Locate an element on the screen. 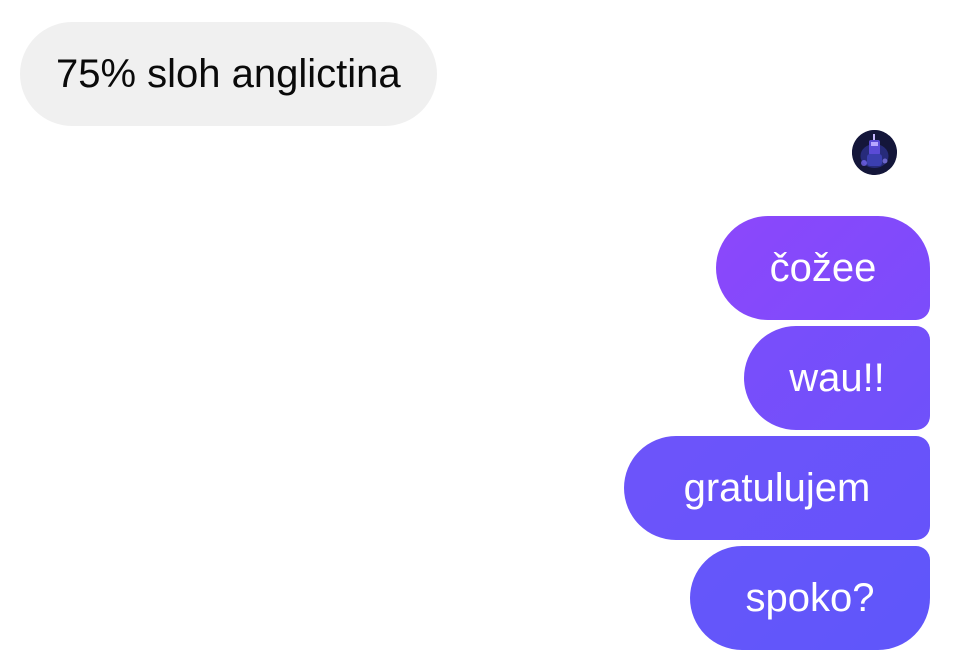 This screenshot has width=953, height=658. outgoing-message-bubble: spoko? is located at coordinates (810, 598).